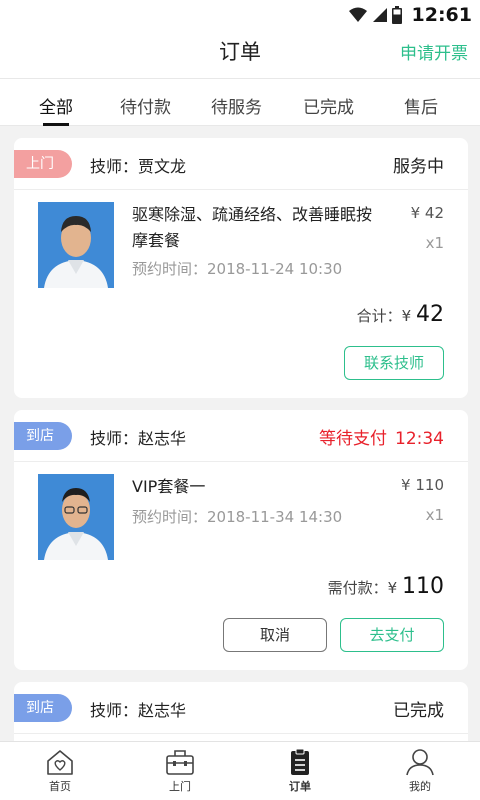  I want to click on order-item: VIP套餐一 预约时间：2018-11-34 14:30 ¥ 110 x1, so click(241, 517).